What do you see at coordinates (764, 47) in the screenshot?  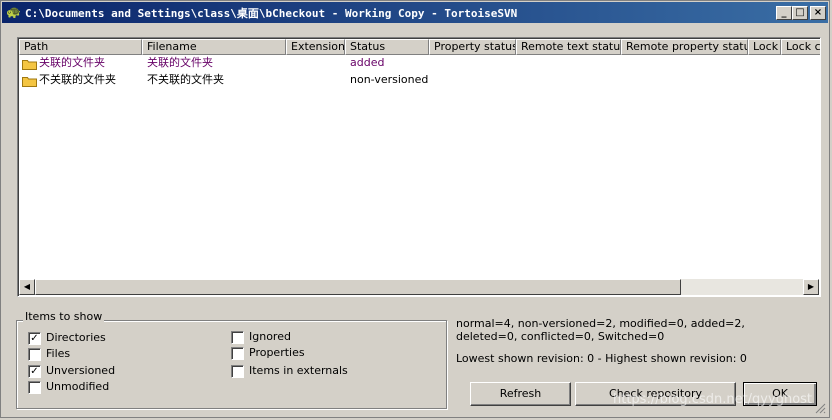 I see `column-header-lock: Lock` at bounding box center [764, 47].